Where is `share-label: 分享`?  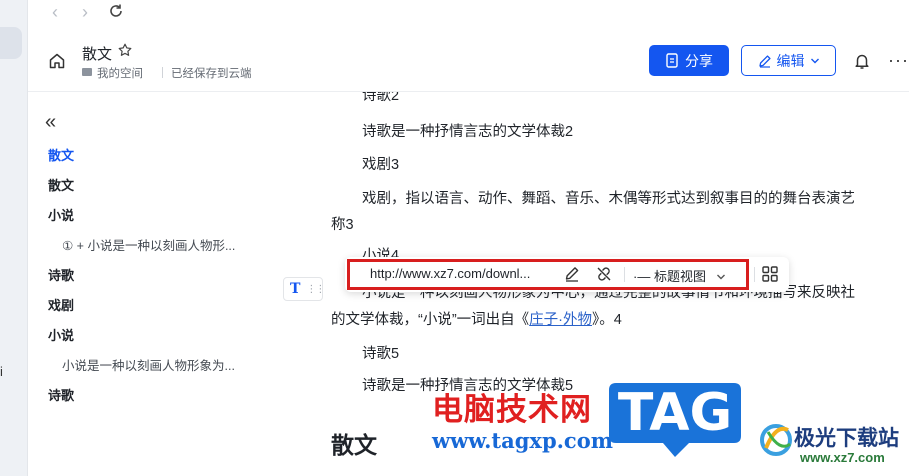 share-label: 分享 is located at coordinates (699, 60).